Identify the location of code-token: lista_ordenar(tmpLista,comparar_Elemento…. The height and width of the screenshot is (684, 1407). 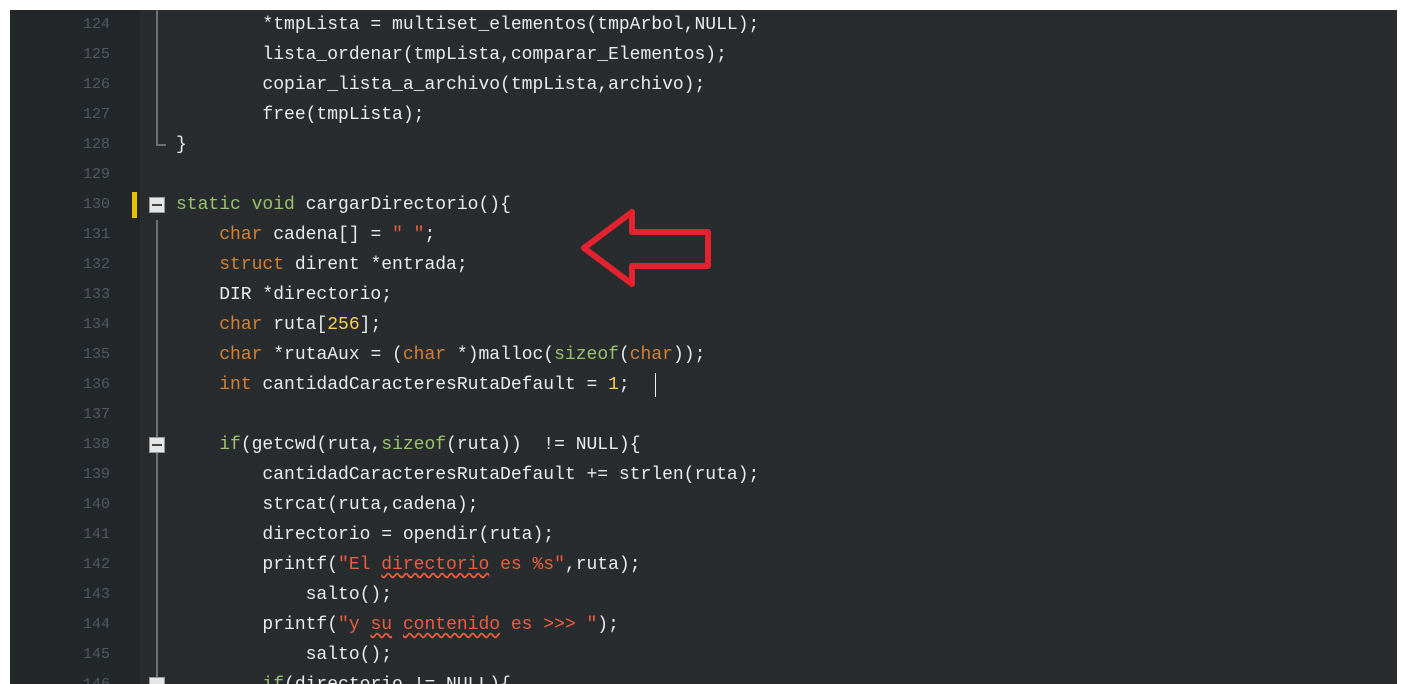
(451, 55).